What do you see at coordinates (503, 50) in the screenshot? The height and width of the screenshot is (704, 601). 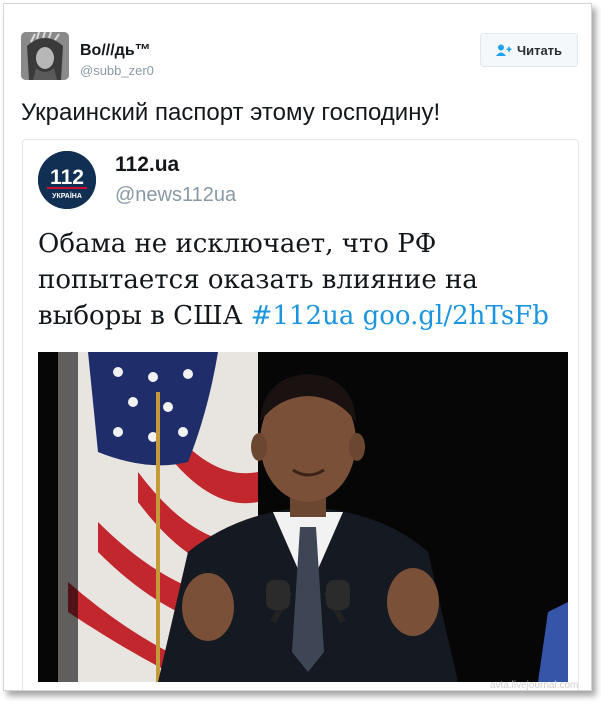 I see `add-user-icon` at bounding box center [503, 50].